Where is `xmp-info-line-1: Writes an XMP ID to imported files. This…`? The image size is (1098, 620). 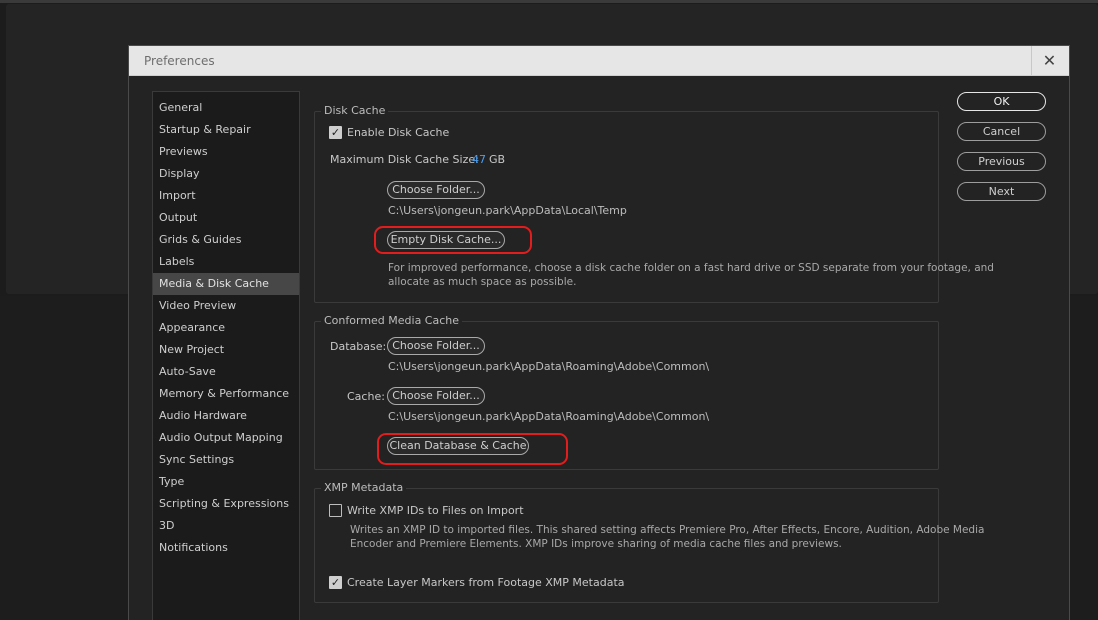
xmp-info-line-1: Writes an XMP ID to imported files. This… is located at coordinates (667, 530).